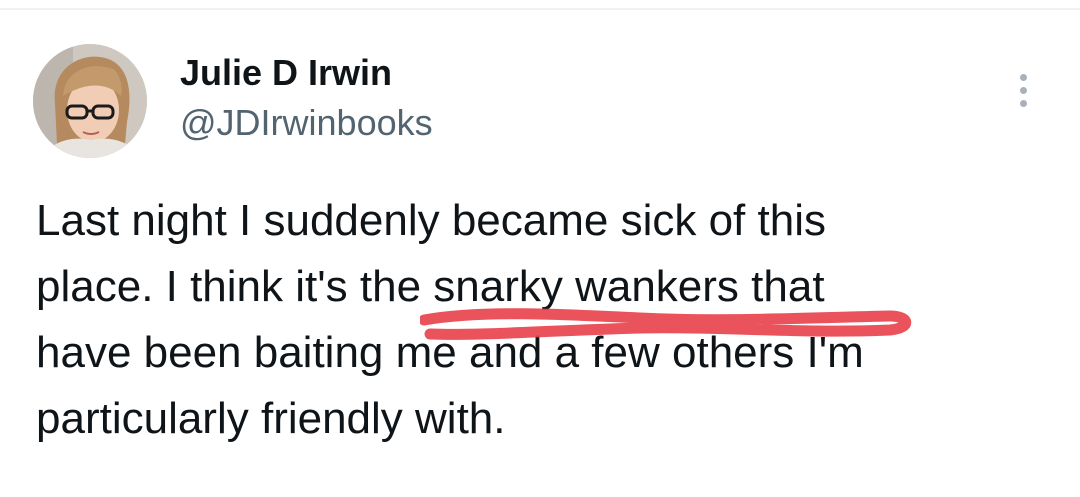  I want to click on avatar, so click(90, 101).